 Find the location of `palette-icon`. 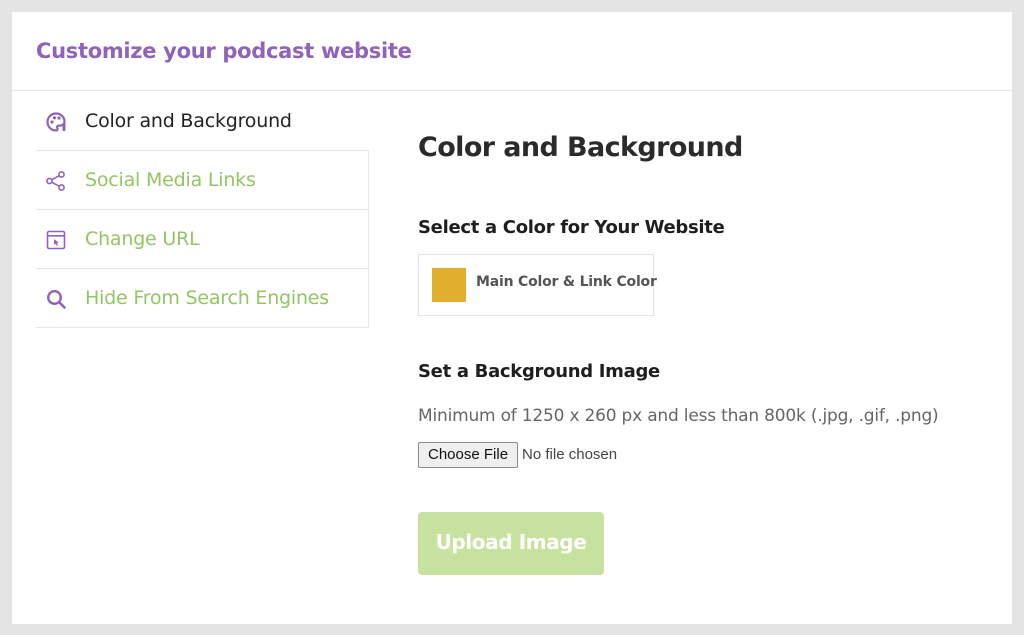

palette-icon is located at coordinates (56, 122).